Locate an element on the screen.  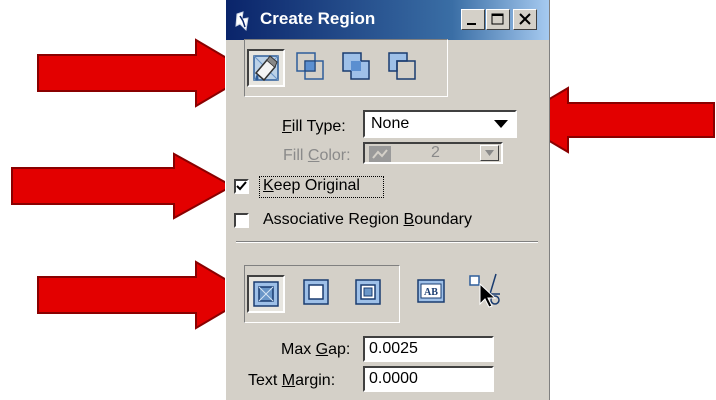
annotation-arrow-region-methods is located at coordinates (145, 73).